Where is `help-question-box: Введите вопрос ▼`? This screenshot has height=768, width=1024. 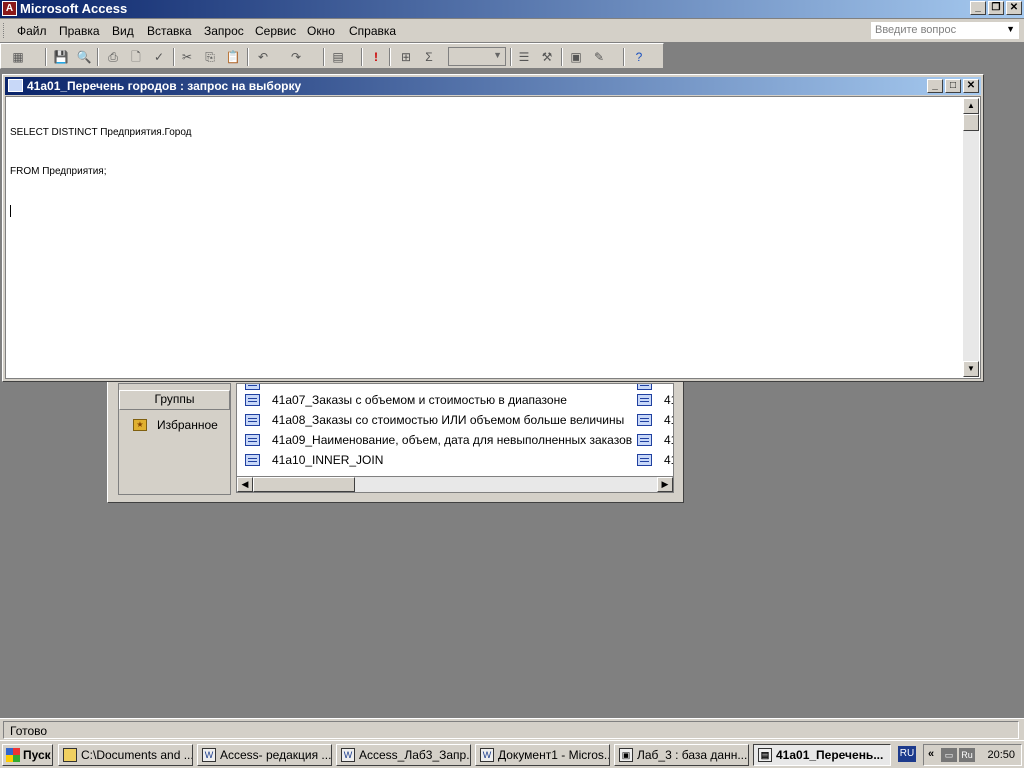
help-question-box: Введите вопрос ▼ is located at coordinates (945, 30).